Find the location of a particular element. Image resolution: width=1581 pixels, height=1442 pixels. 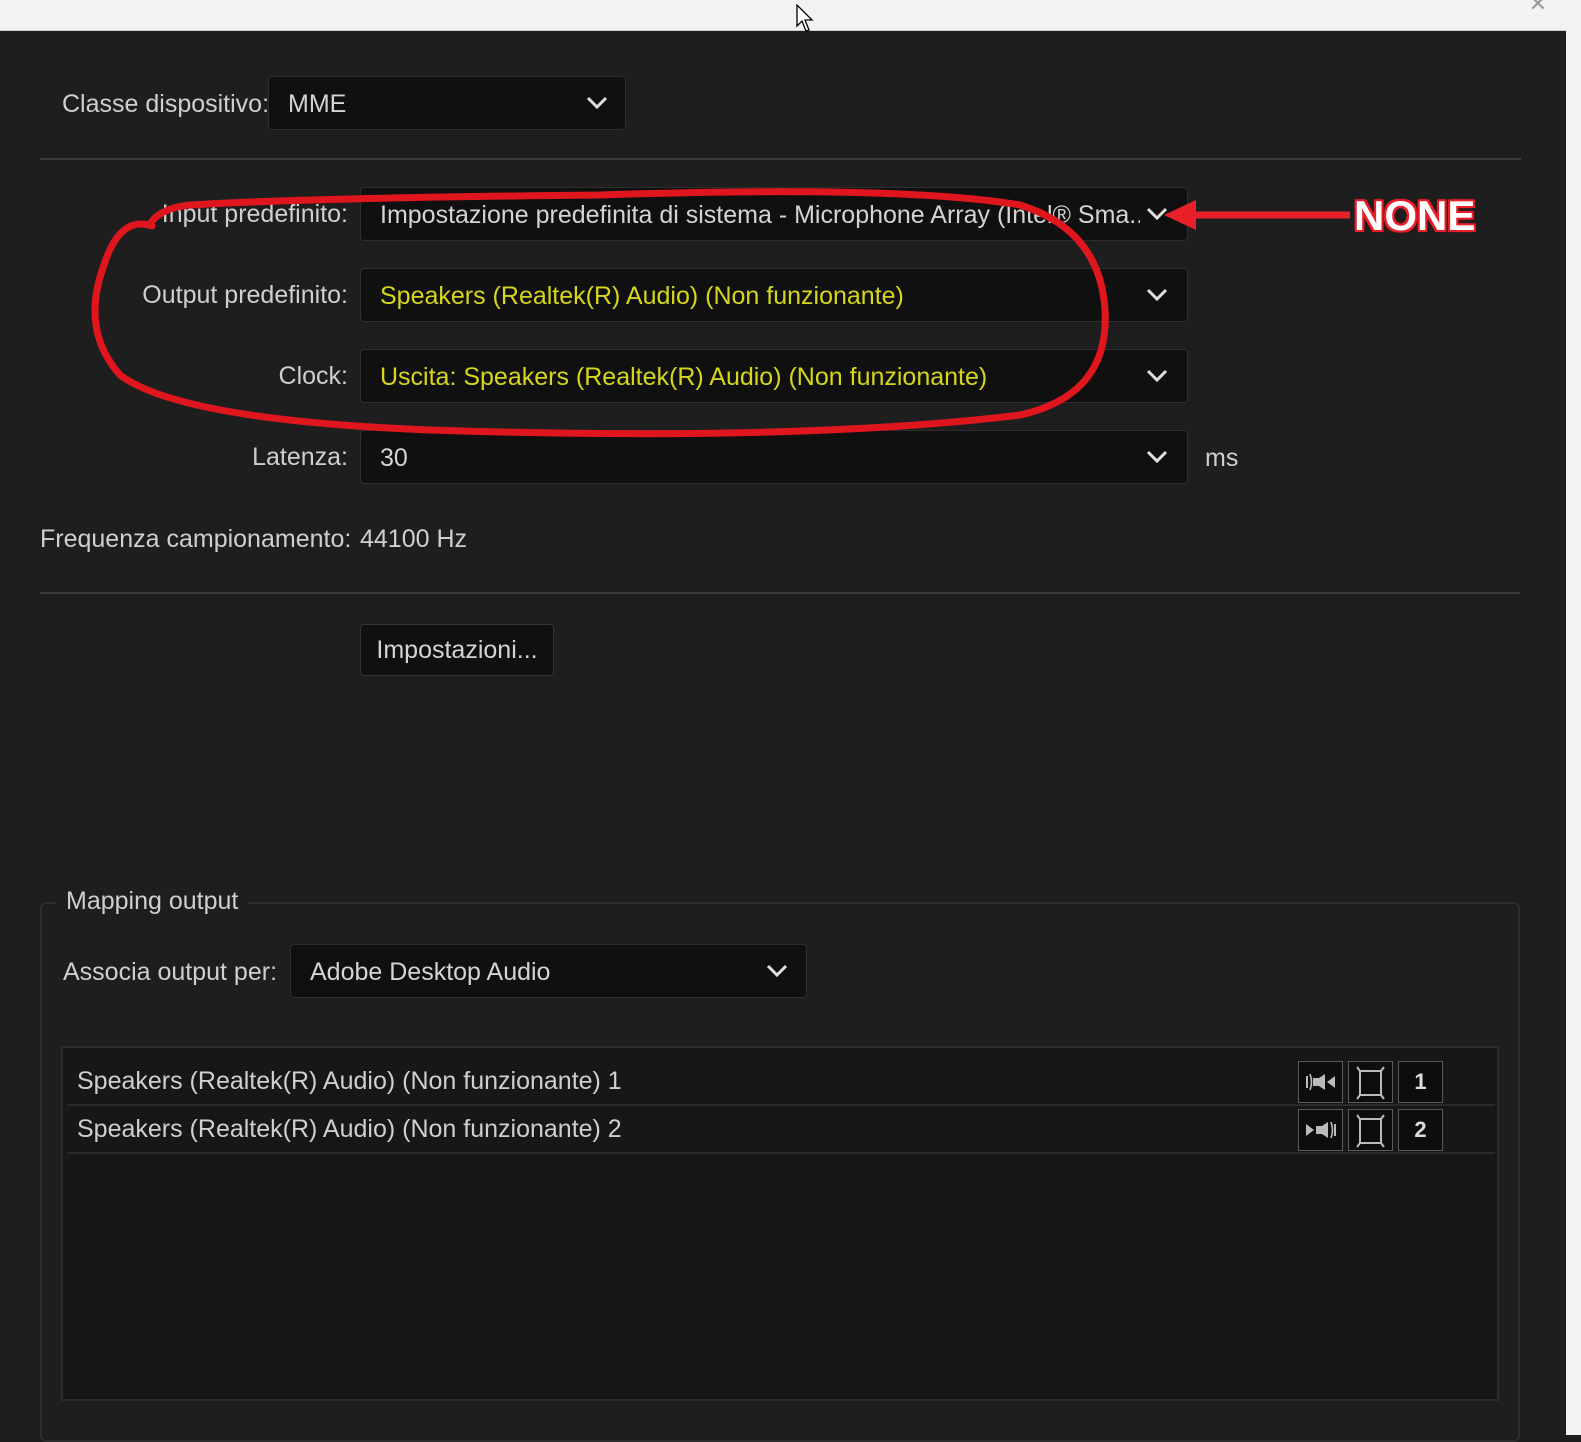

device-class-value: MME is located at coordinates (317, 104).